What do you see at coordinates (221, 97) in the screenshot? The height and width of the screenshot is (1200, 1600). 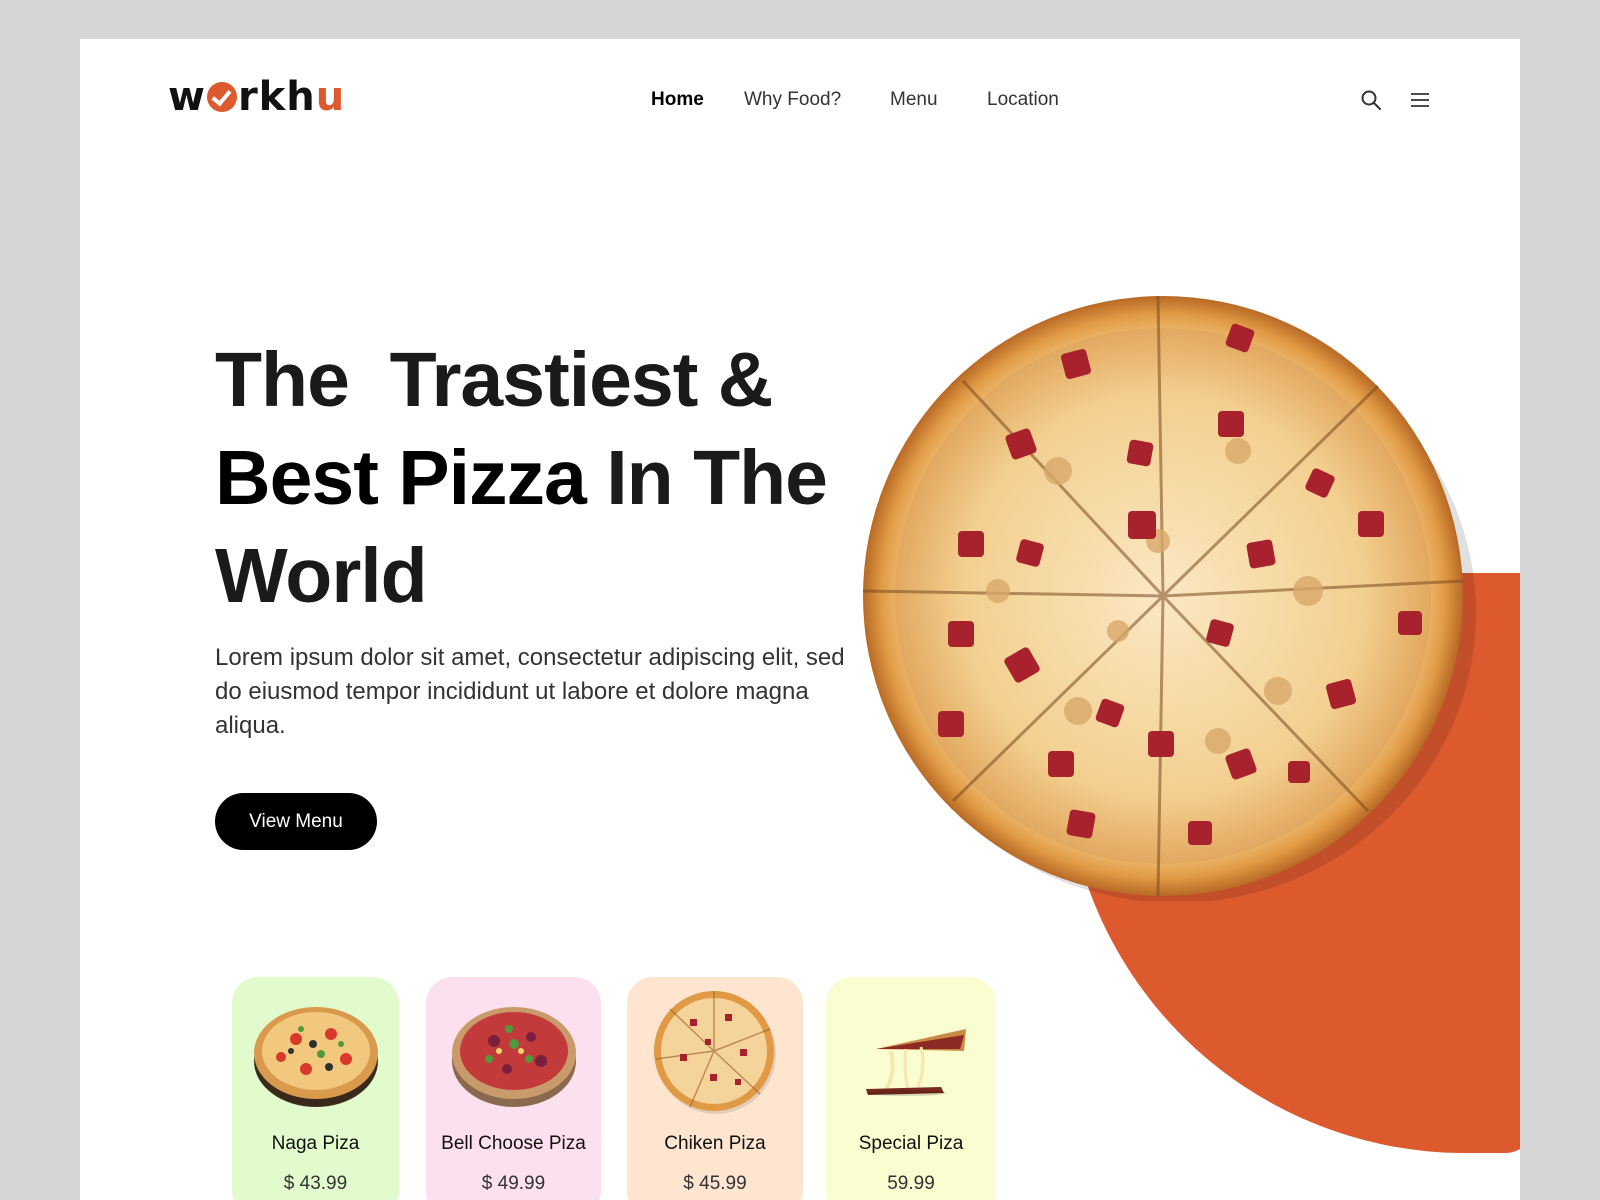 I see `logo-check-mark-icon` at bounding box center [221, 97].